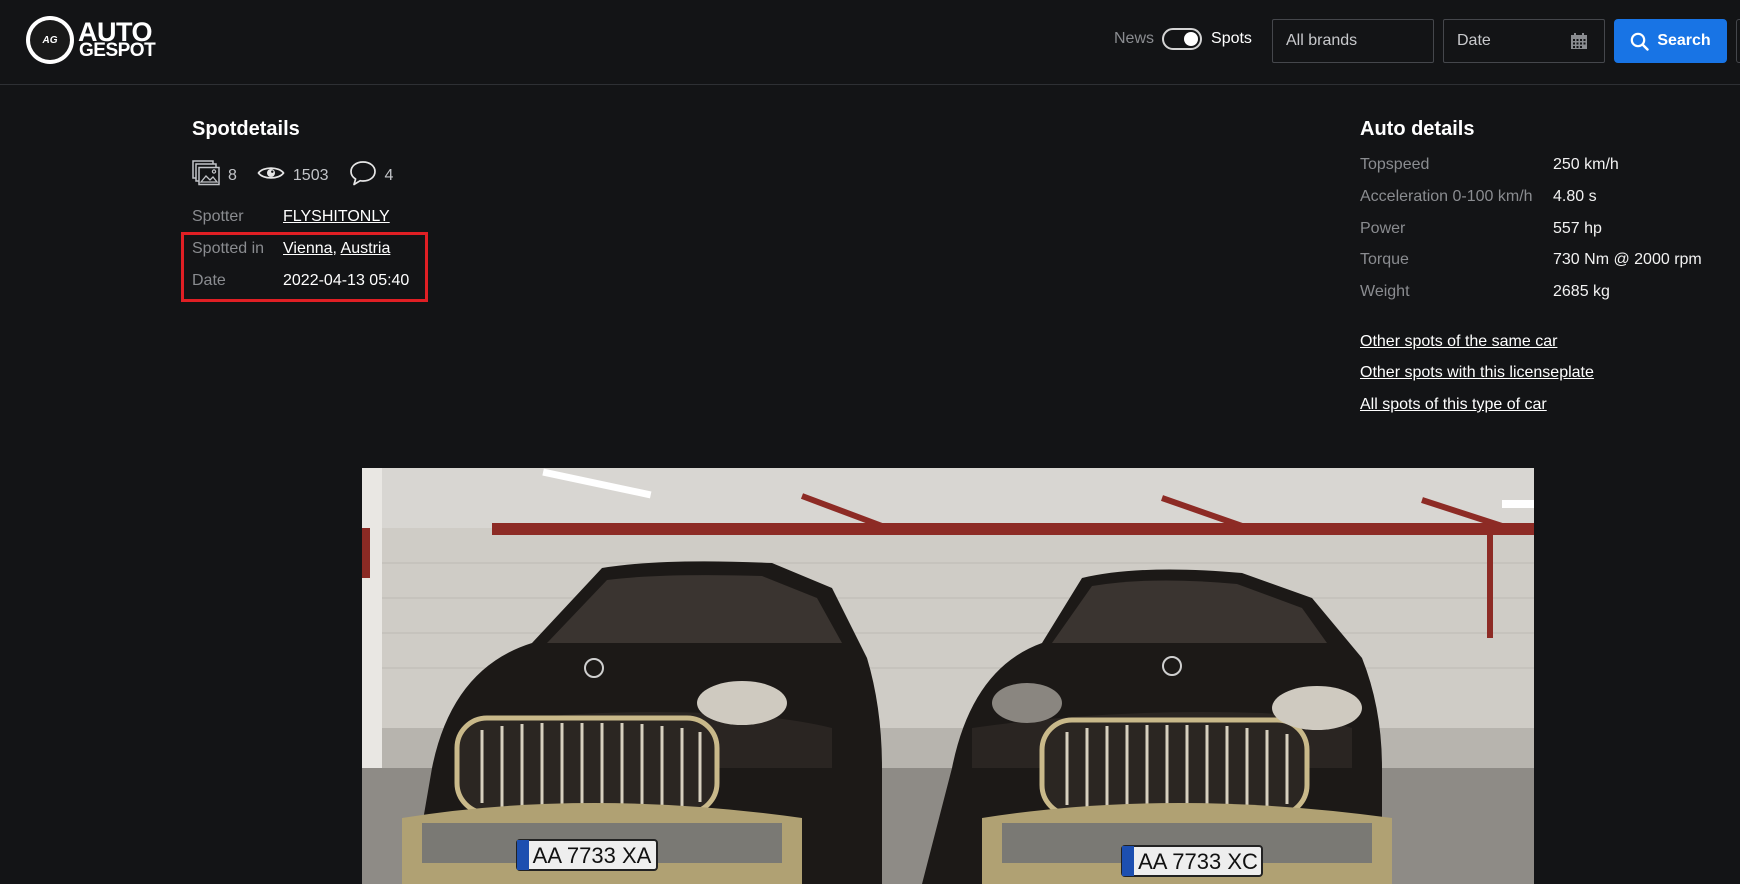 The width and height of the screenshot is (1740, 884). What do you see at coordinates (592, 855) in the screenshot?
I see `left-license-plate-text: AA 7733 XA` at bounding box center [592, 855].